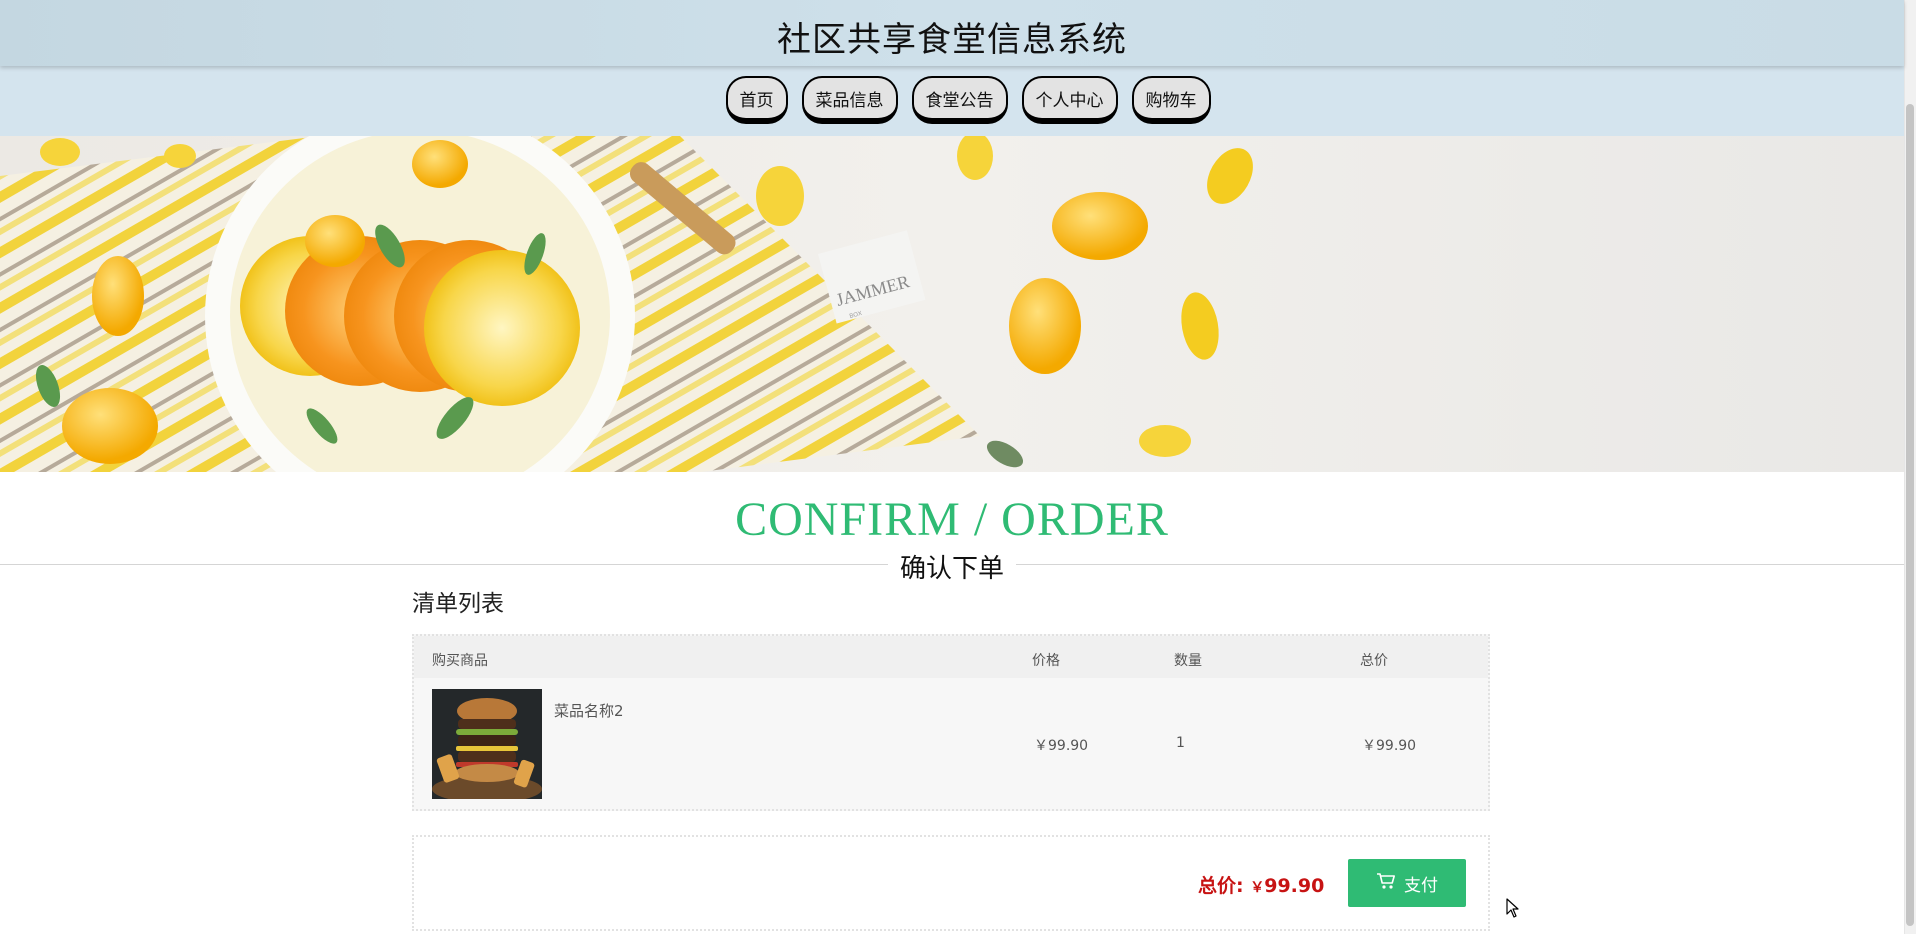 The height and width of the screenshot is (934, 1916). Describe the element at coordinates (589, 710) in the screenshot. I see `product-name: 菜品名称2` at that location.